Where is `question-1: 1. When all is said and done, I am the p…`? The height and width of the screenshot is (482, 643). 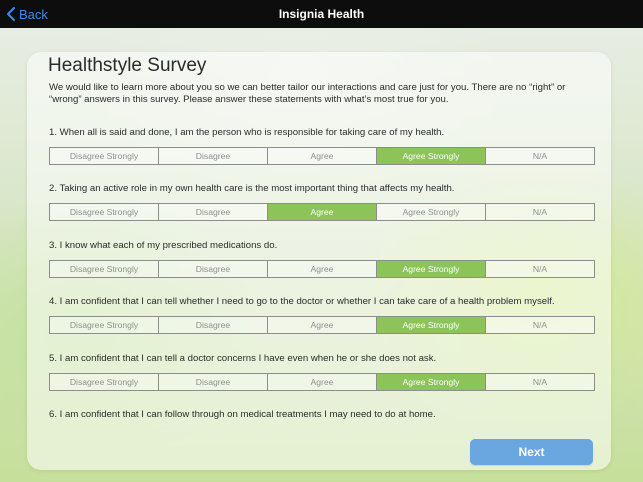 question-1: 1. When all is said and done, I am the p… is located at coordinates (323, 146).